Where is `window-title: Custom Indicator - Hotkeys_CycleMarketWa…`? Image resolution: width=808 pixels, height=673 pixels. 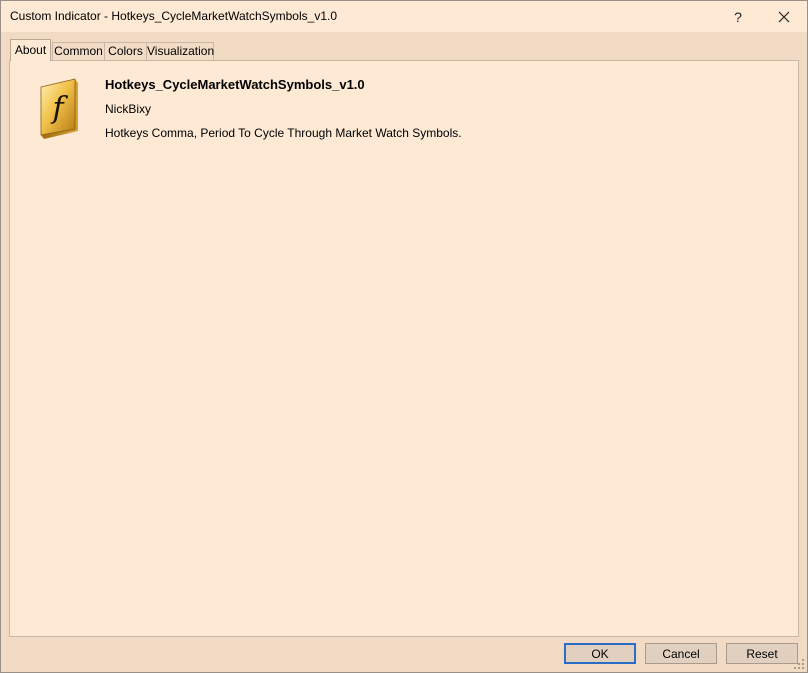
window-title: Custom Indicator - Hotkeys_CycleMarketWa… is located at coordinates (173, 16).